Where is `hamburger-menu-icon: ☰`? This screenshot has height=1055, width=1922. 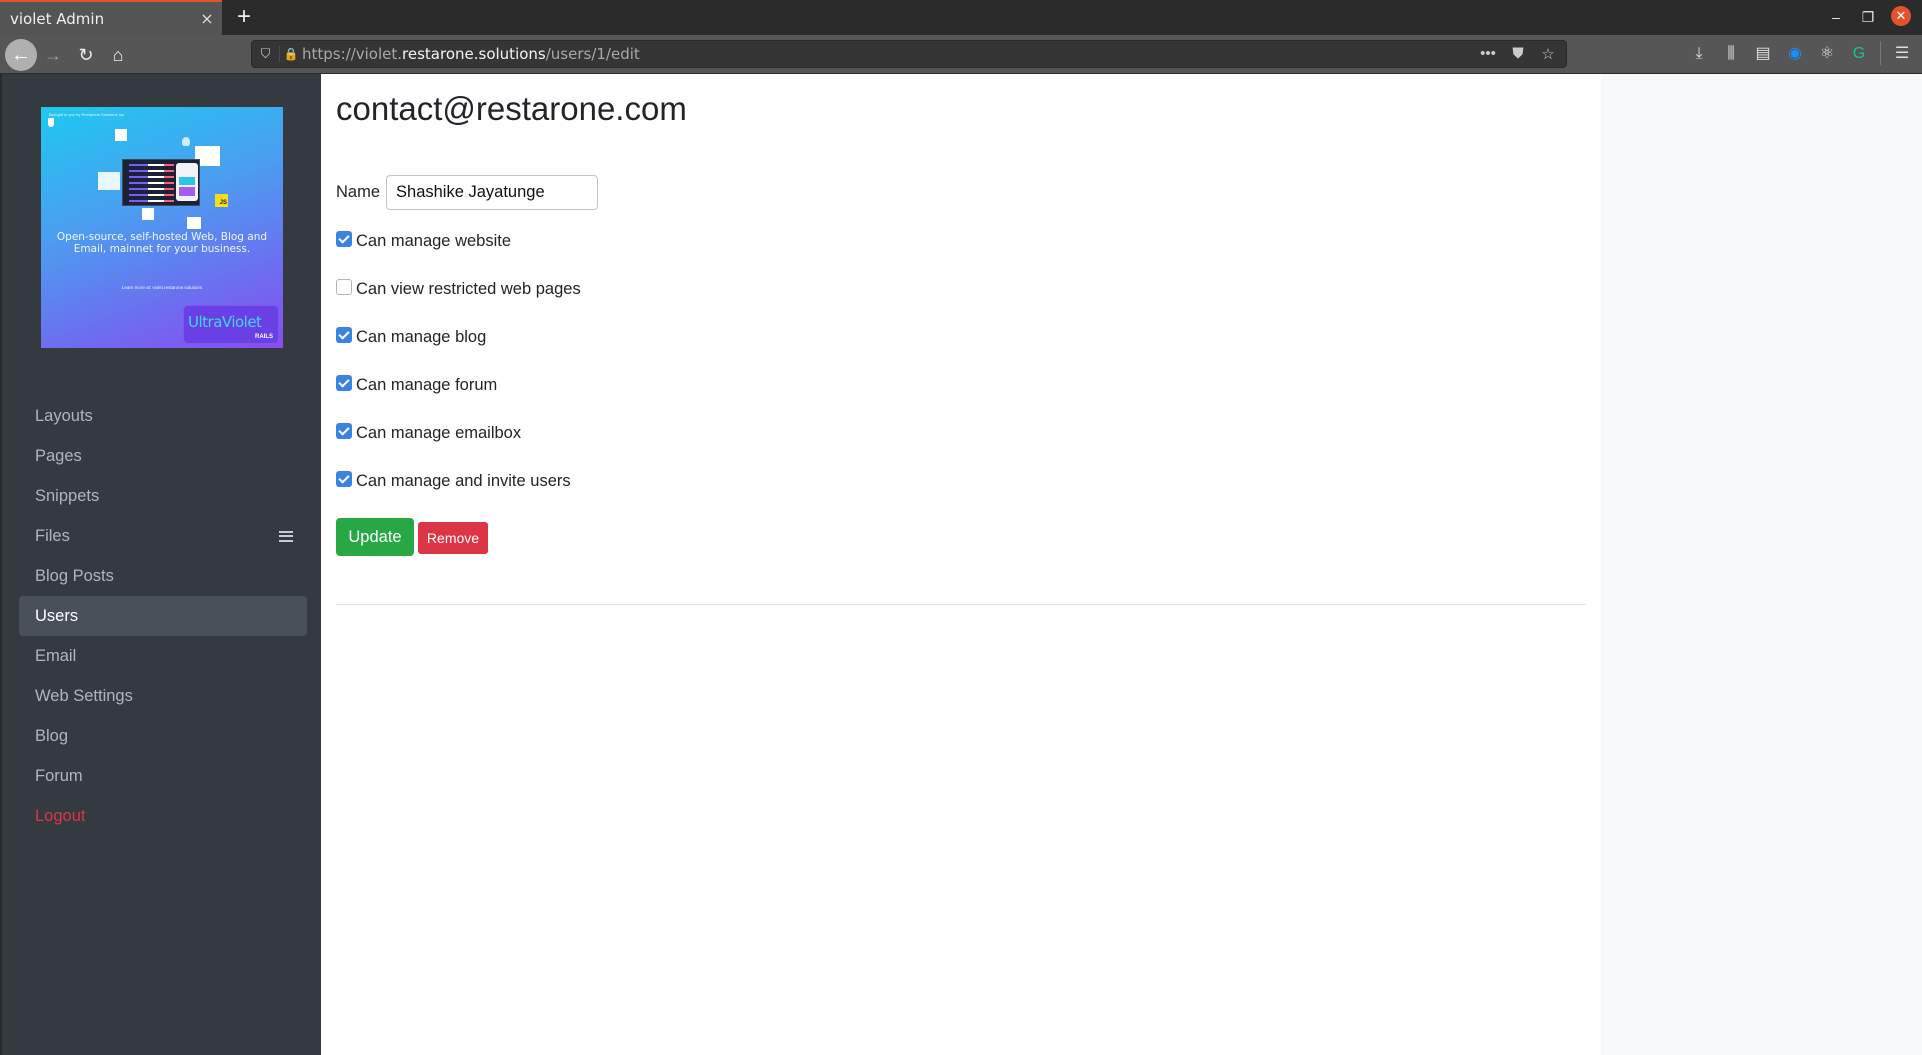
hamburger-menu-icon: ☰ is located at coordinates (1902, 54).